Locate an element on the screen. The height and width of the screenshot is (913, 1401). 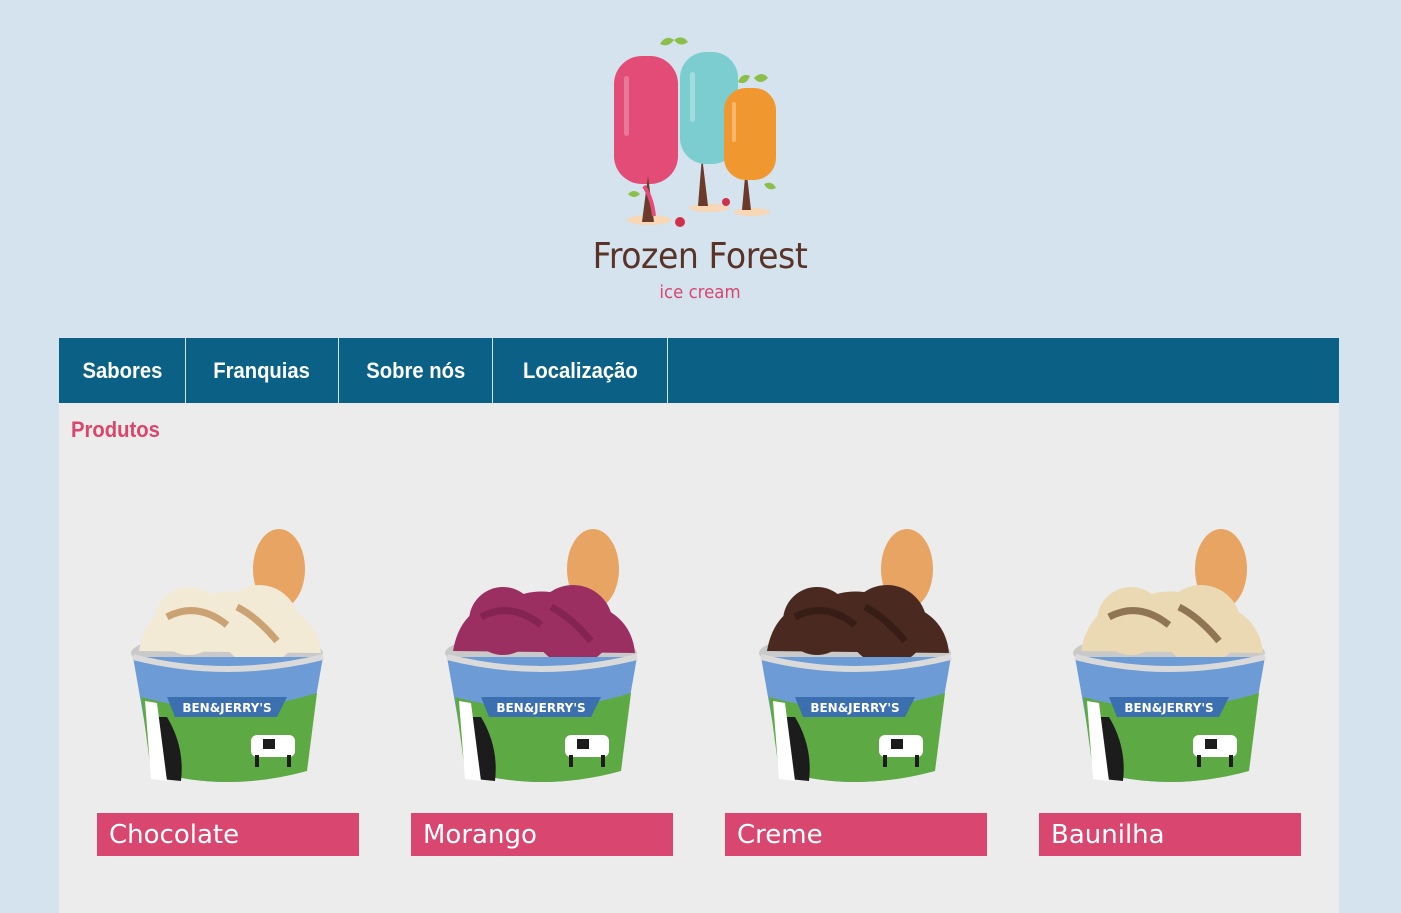
product-card: BEN&JERRY'S Chocolate is located at coordinates (228, 684).